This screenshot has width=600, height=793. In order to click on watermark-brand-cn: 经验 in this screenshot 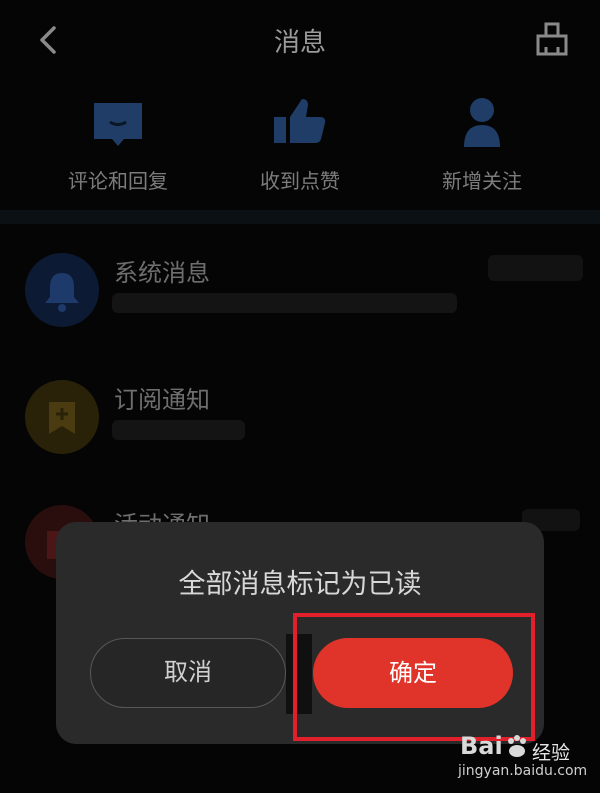, I will do `click(551, 753)`.